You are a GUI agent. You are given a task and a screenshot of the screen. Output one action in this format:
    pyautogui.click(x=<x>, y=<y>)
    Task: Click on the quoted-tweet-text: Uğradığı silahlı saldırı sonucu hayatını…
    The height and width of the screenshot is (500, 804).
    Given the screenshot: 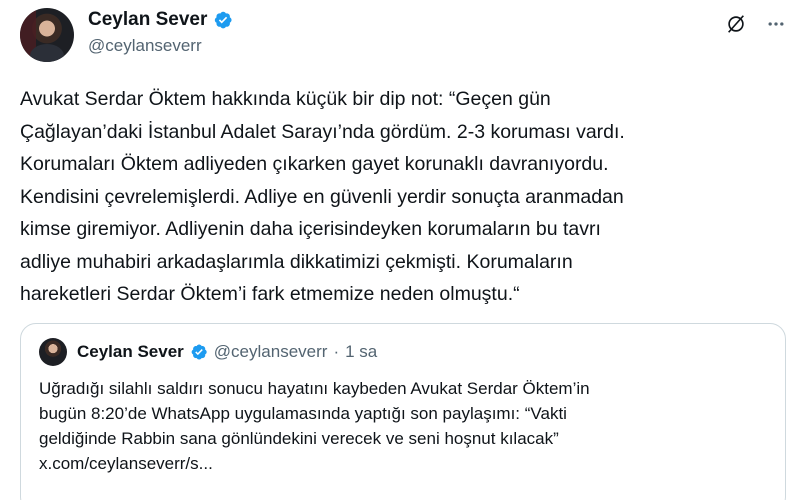 What is the action you would take?
    pyautogui.click(x=314, y=426)
    